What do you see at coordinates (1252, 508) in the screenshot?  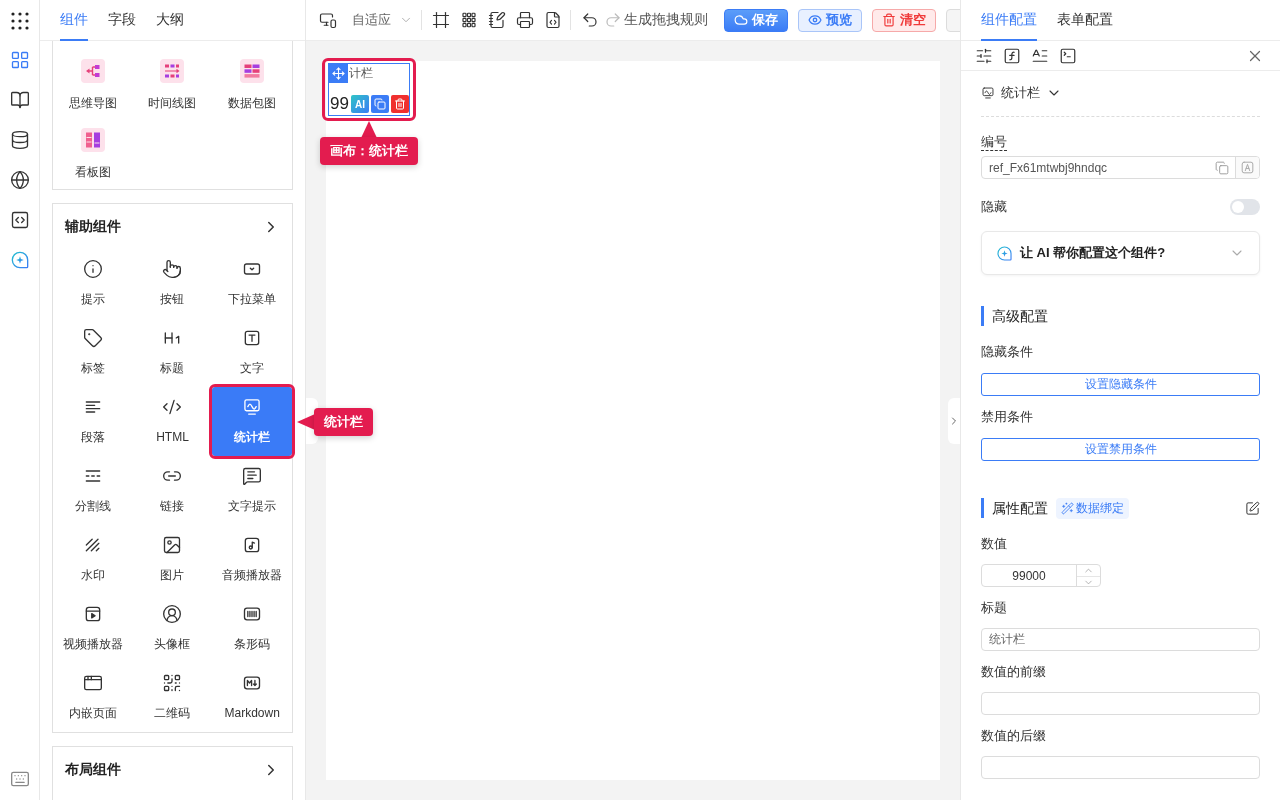 I see `edit-icon` at bounding box center [1252, 508].